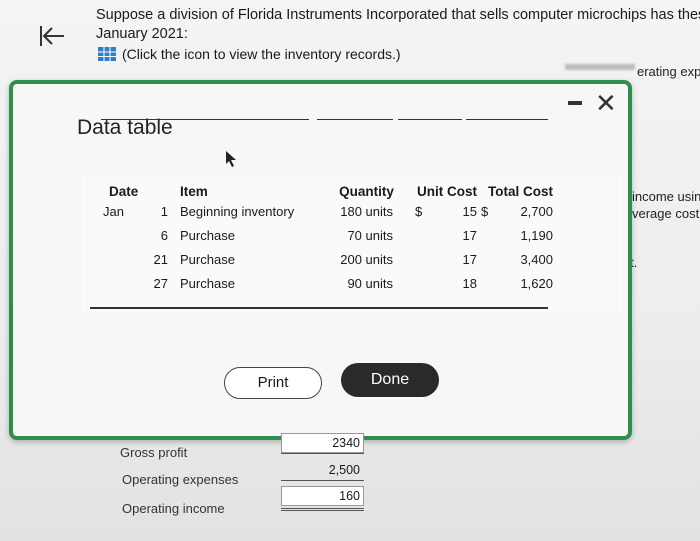  Describe the element at coordinates (668, 71) in the screenshot. I see `right-fragment-top: erating exp` at that location.